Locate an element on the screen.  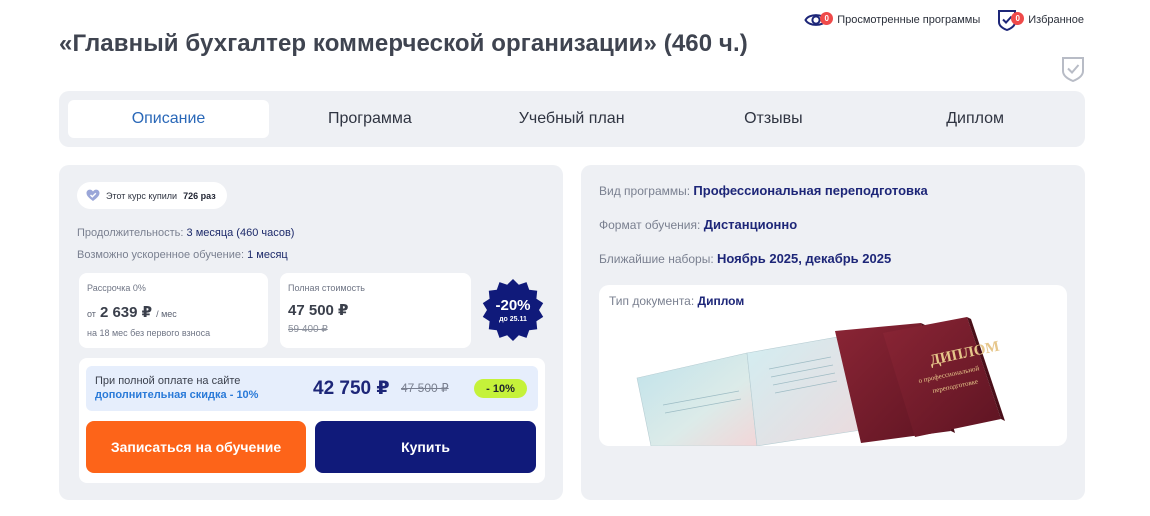
tab-curriculum: Учебный план is located at coordinates (572, 119).